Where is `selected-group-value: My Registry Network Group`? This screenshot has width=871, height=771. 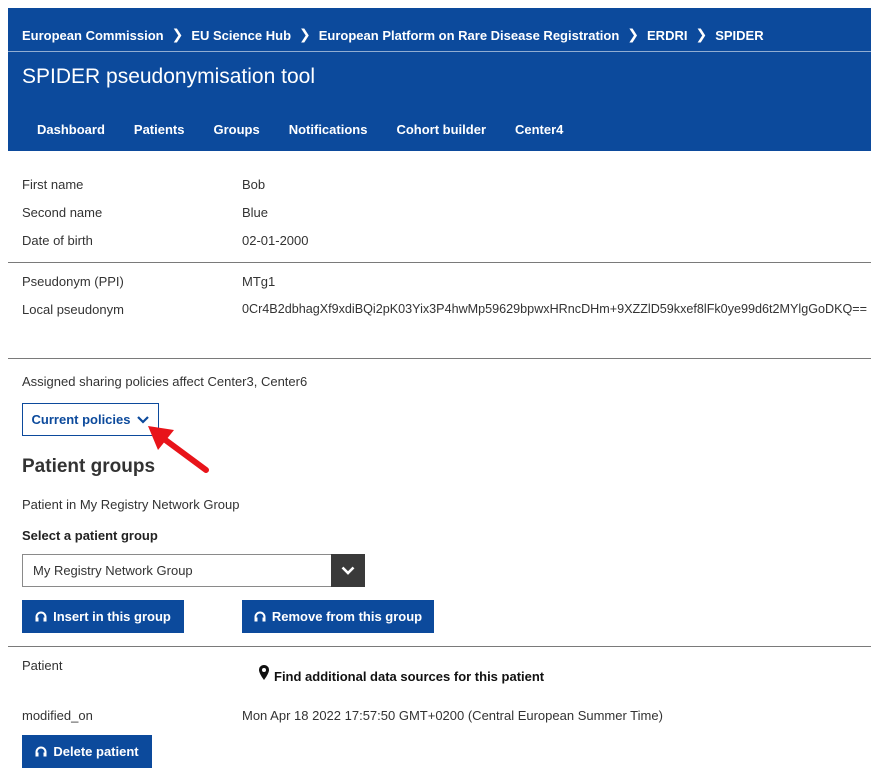 selected-group-value: My Registry Network Group is located at coordinates (113, 570).